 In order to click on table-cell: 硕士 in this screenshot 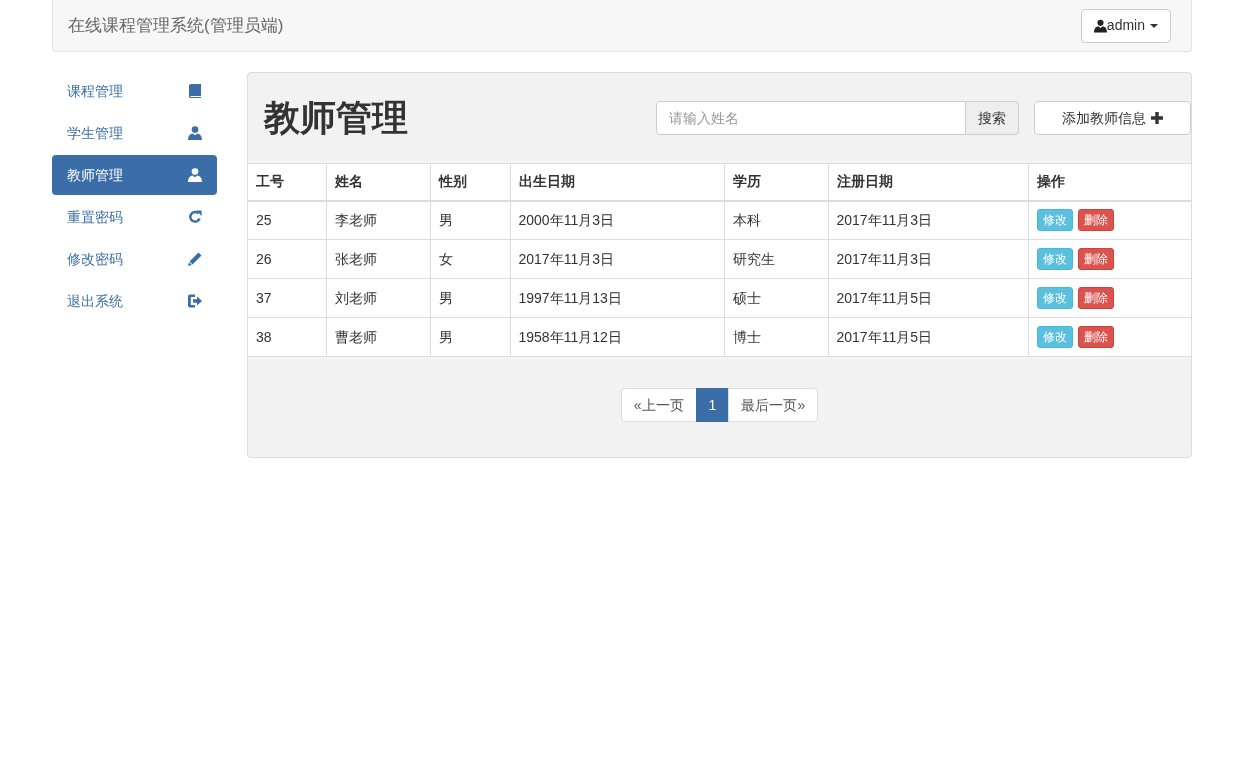, I will do `click(776, 298)`.